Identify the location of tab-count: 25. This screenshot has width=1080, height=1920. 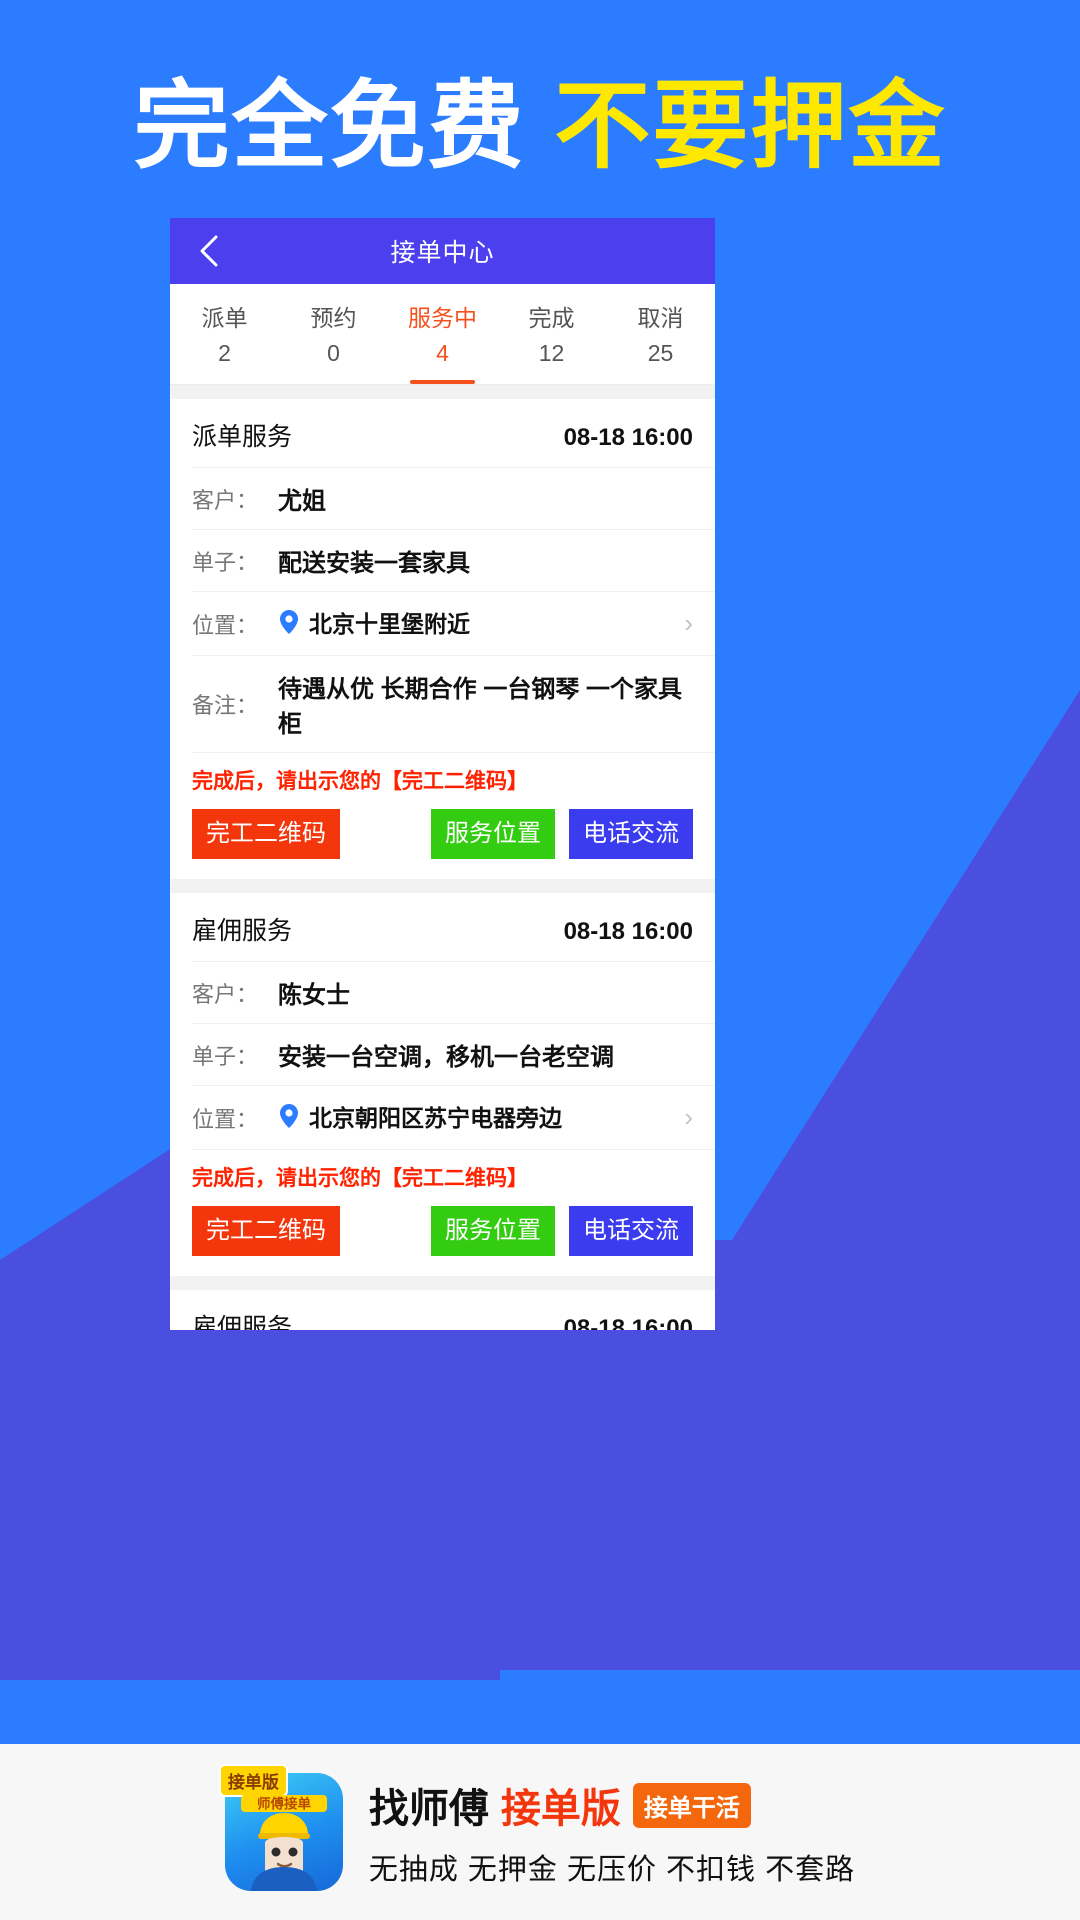
(660, 353).